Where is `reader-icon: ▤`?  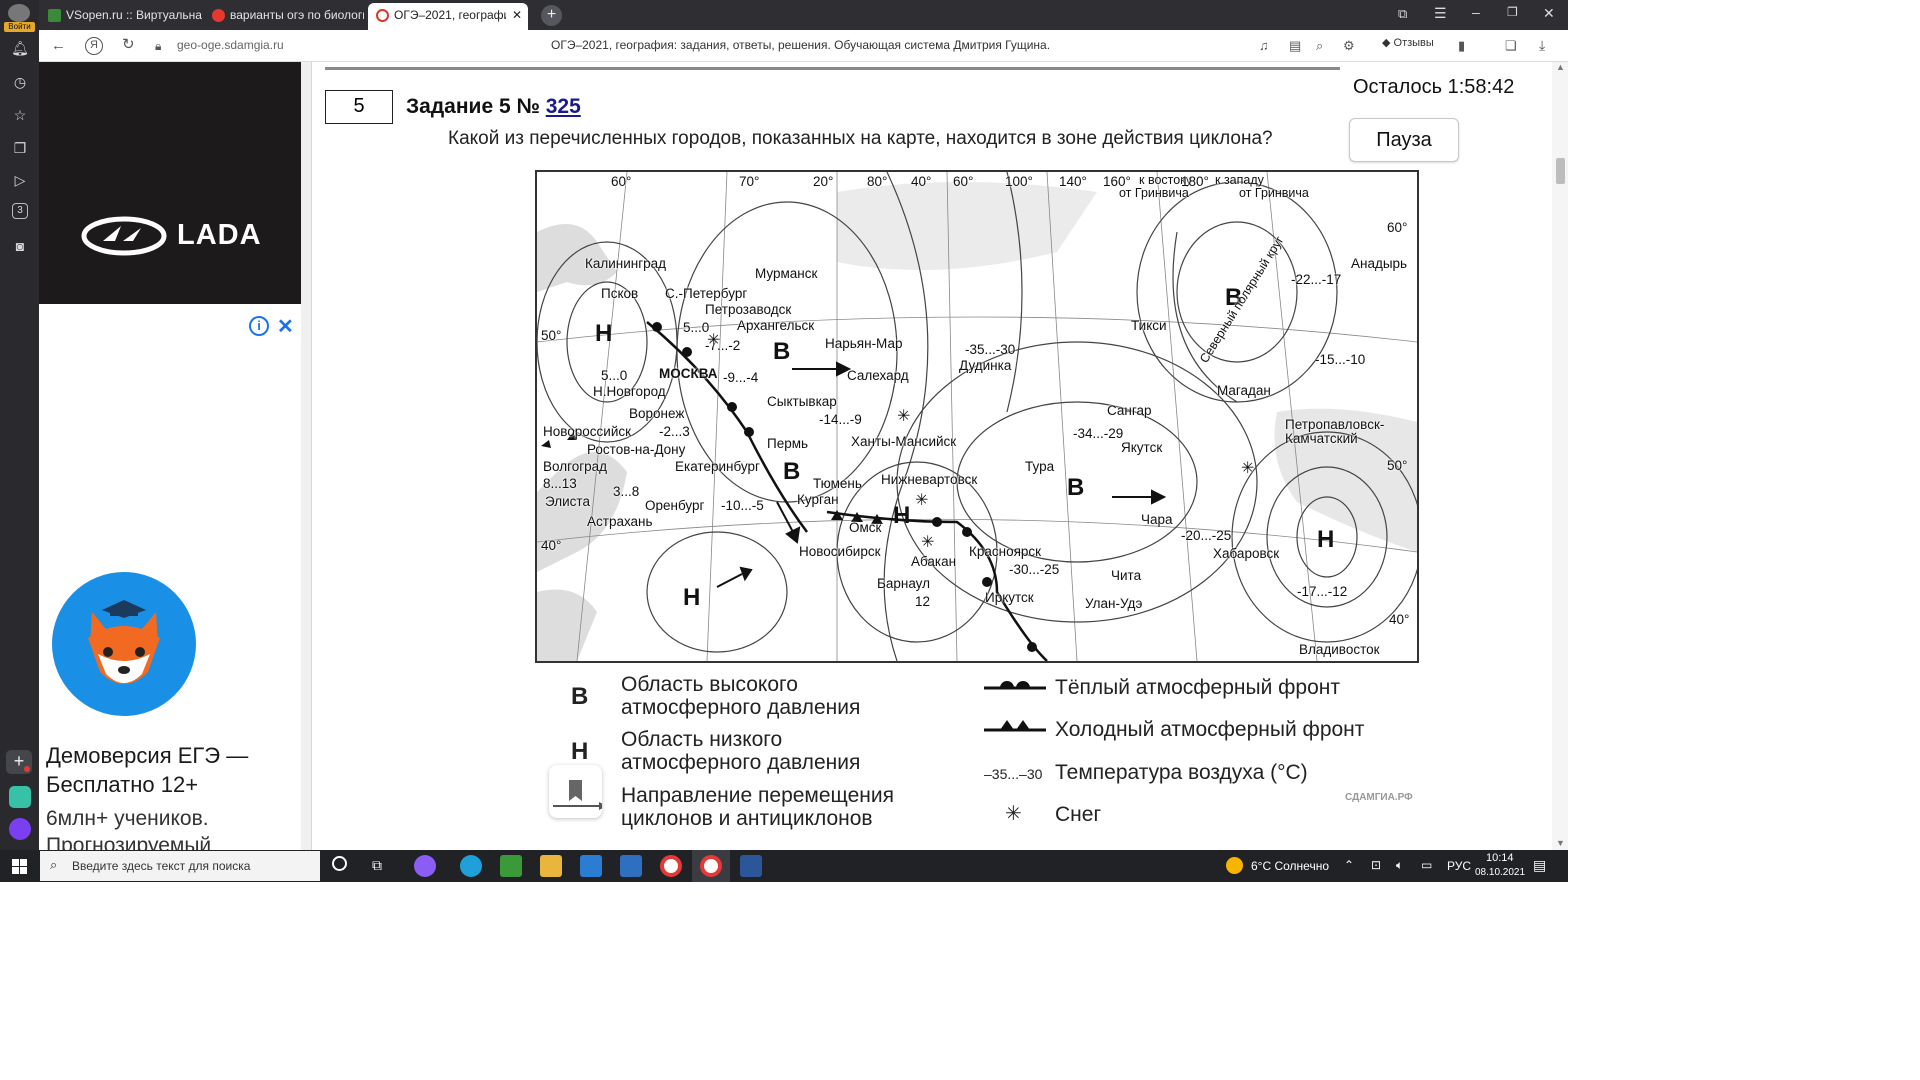
reader-icon: ▤ is located at coordinates (1295, 46).